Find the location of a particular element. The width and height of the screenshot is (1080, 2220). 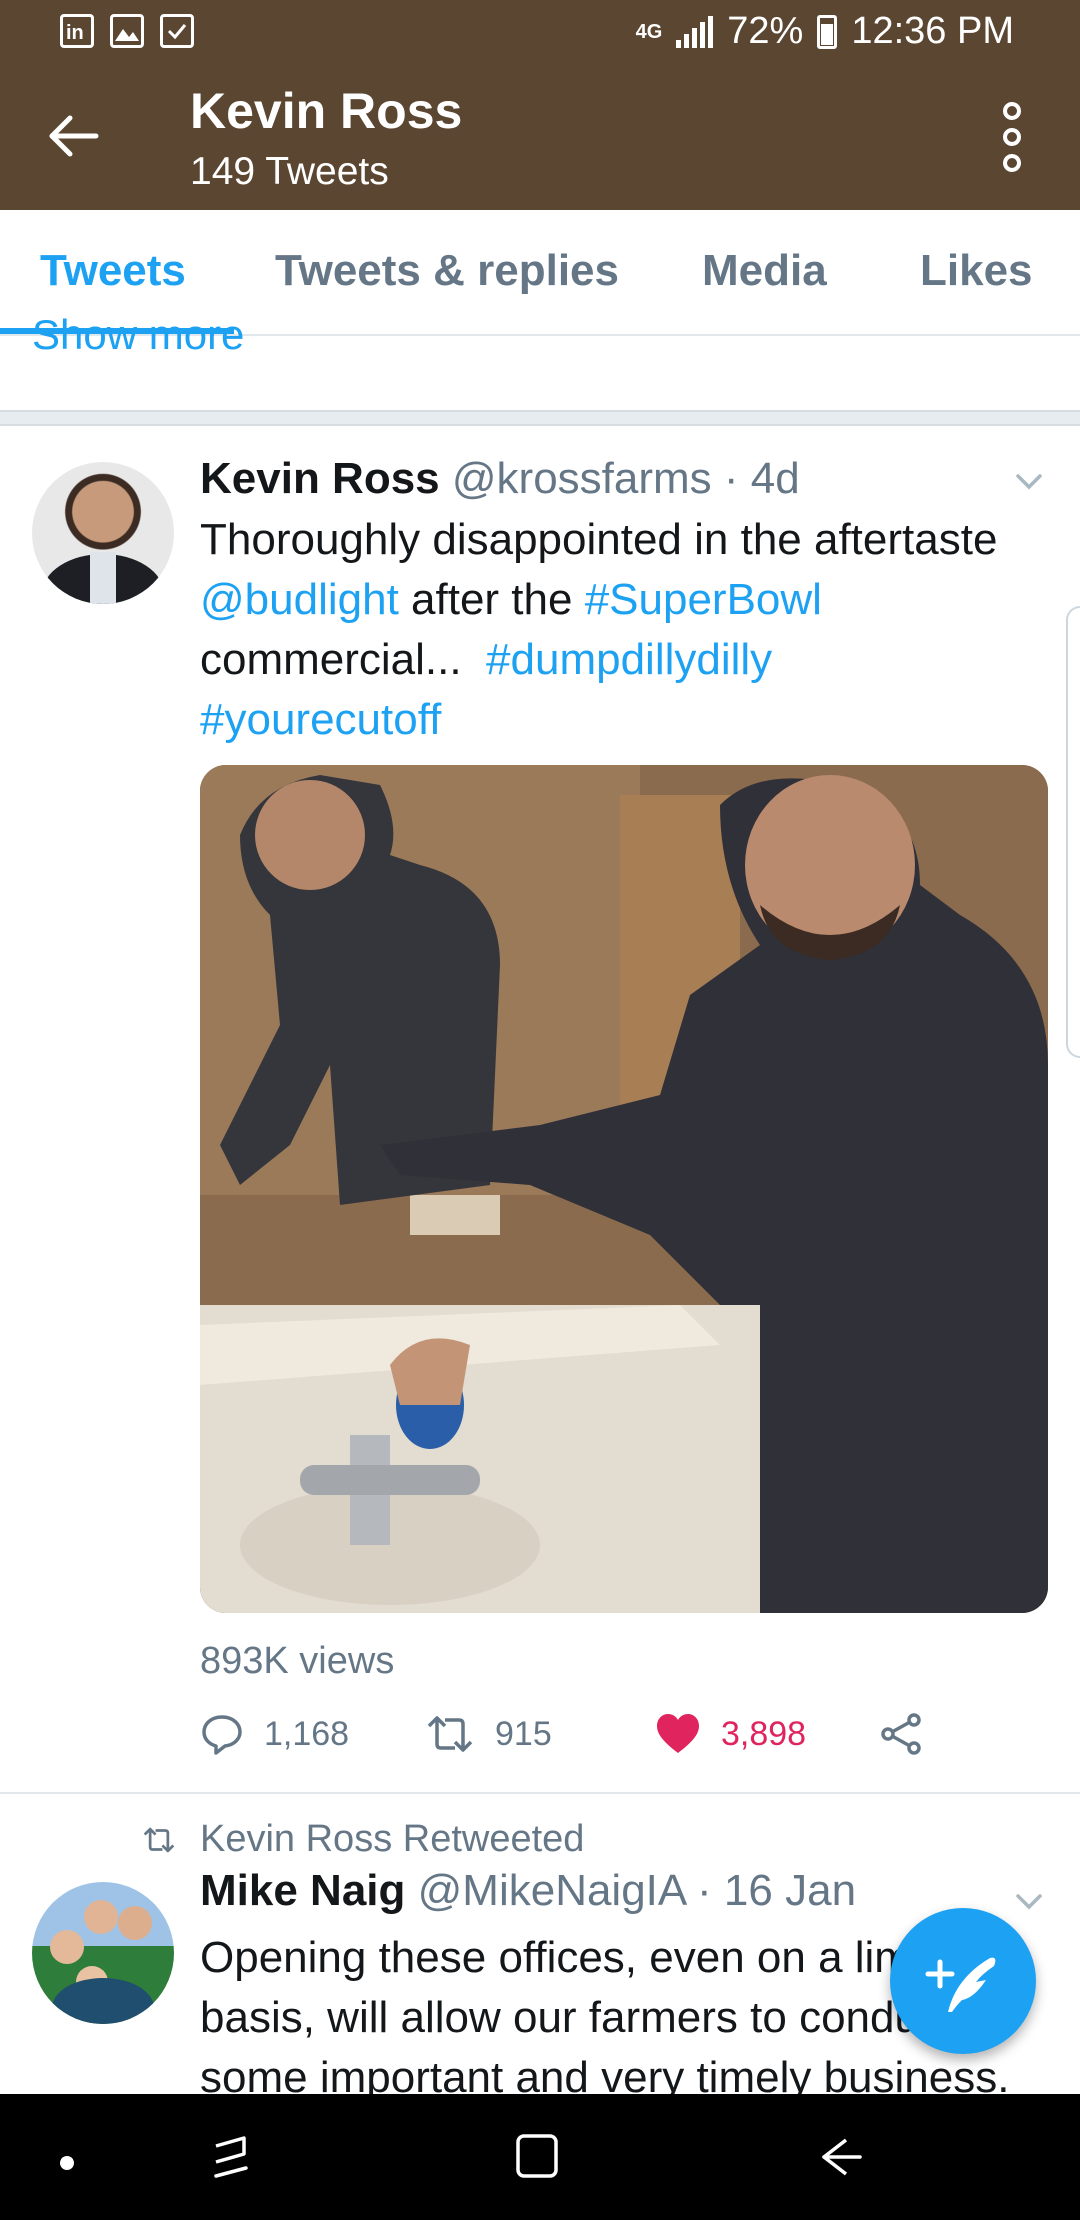

back-nav-icon is located at coordinates (841, 2157).